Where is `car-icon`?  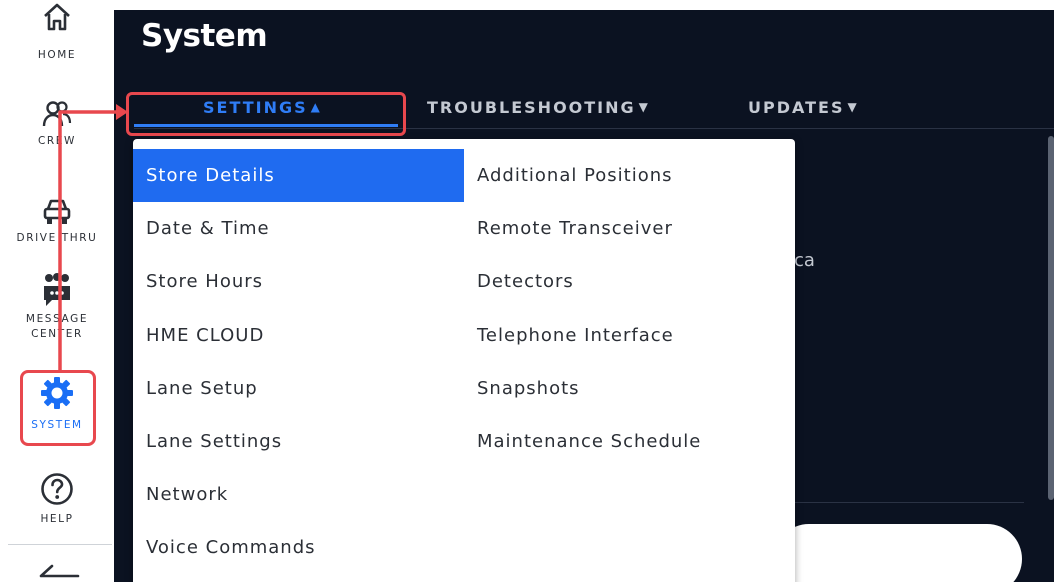
car-icon is located at coordinates (57, 211).